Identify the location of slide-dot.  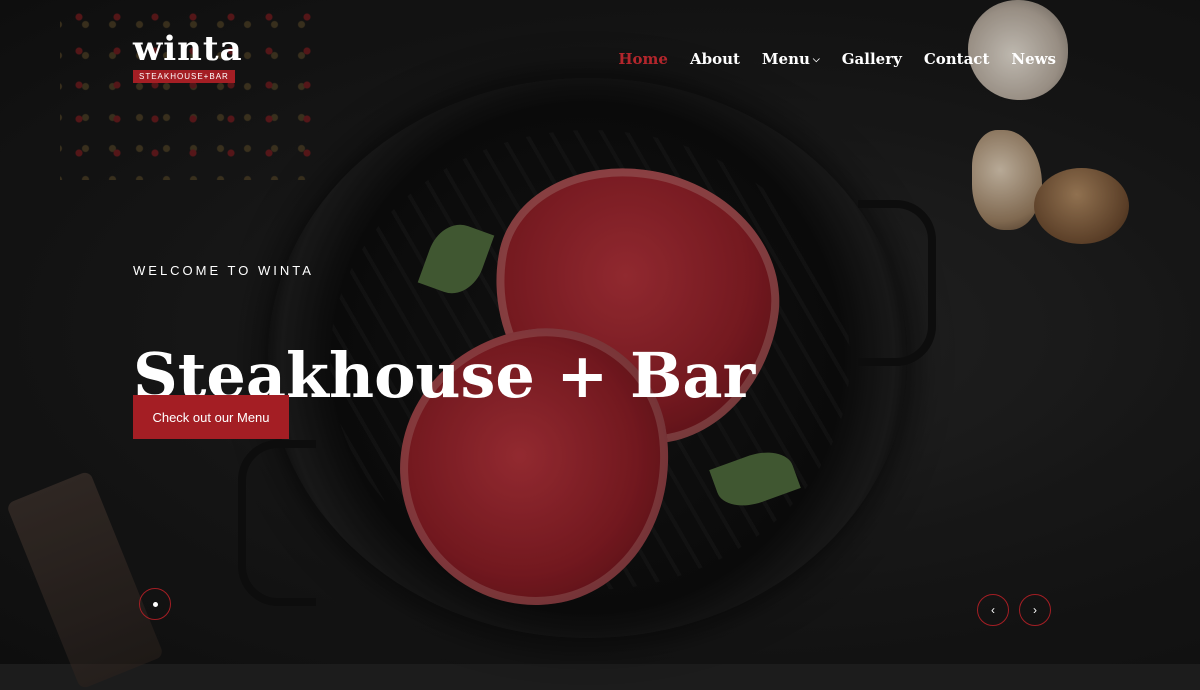
(155, 604).